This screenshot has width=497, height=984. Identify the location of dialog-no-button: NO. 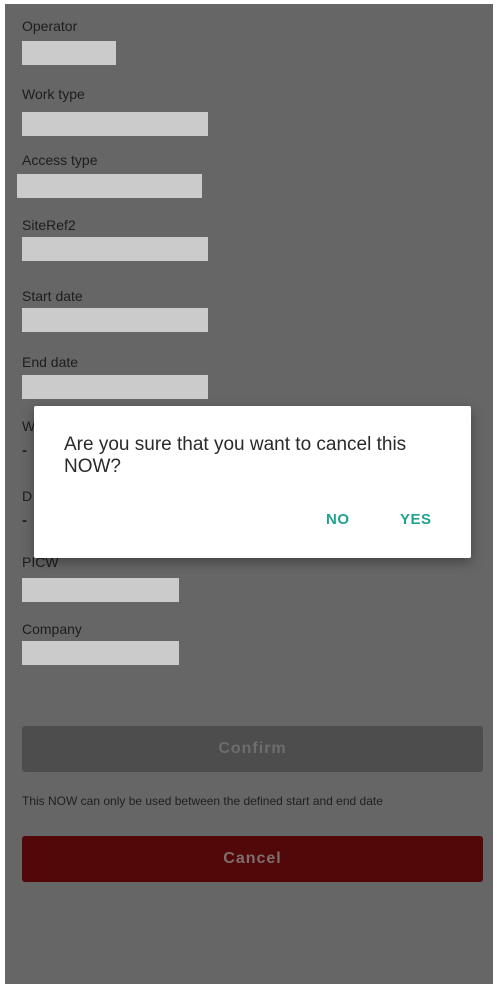
(338, 519).